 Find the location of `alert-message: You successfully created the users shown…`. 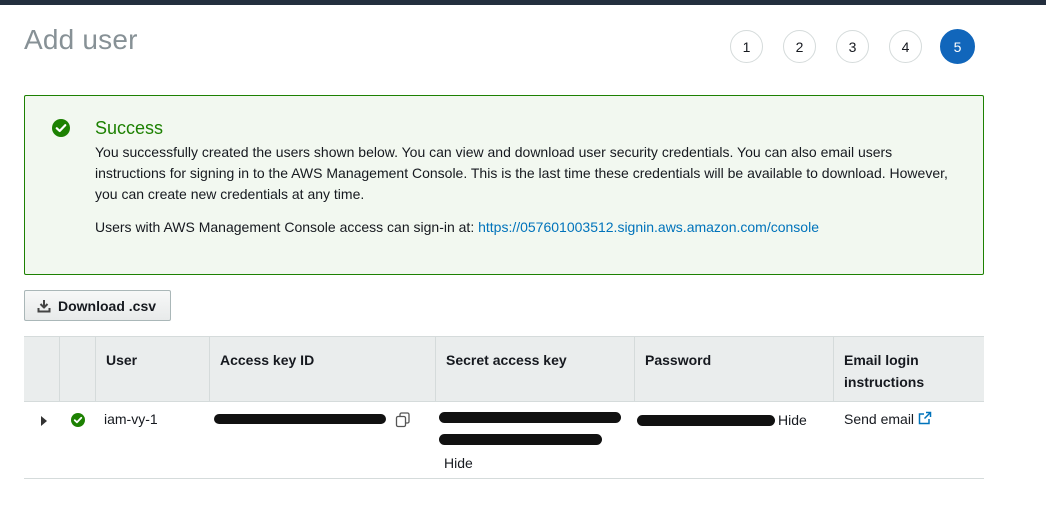

alert-message: You successfully created the users shown… is located at coordinates (521, 173).